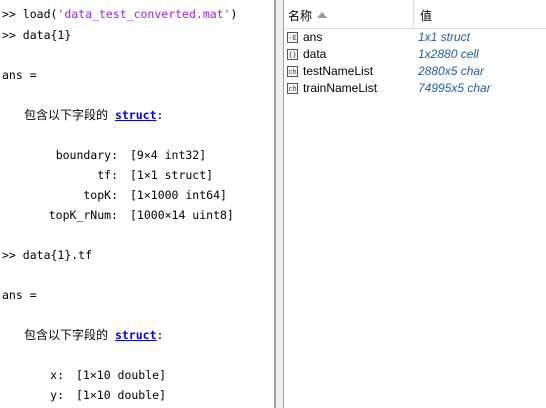  Describe the element at coordinates (426, 15) in the screenshot. I see `column-header-value: 值` at that location.